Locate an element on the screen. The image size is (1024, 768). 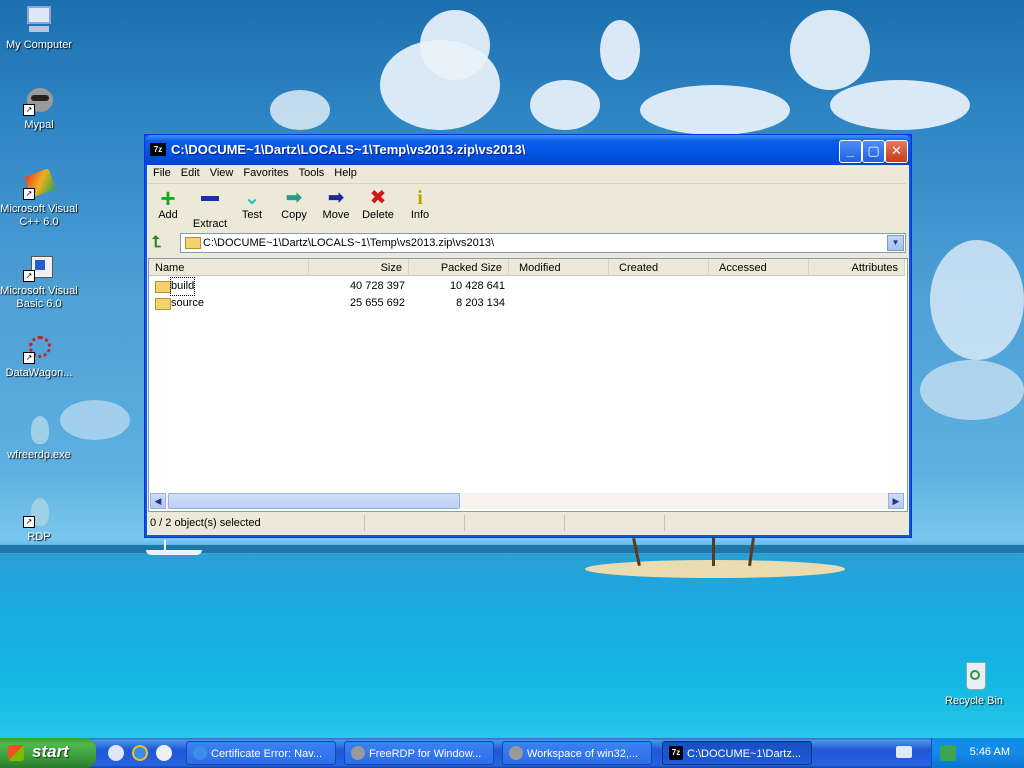
desktop-icon-my-computer: My Computer is located at coordinates (39, 28).